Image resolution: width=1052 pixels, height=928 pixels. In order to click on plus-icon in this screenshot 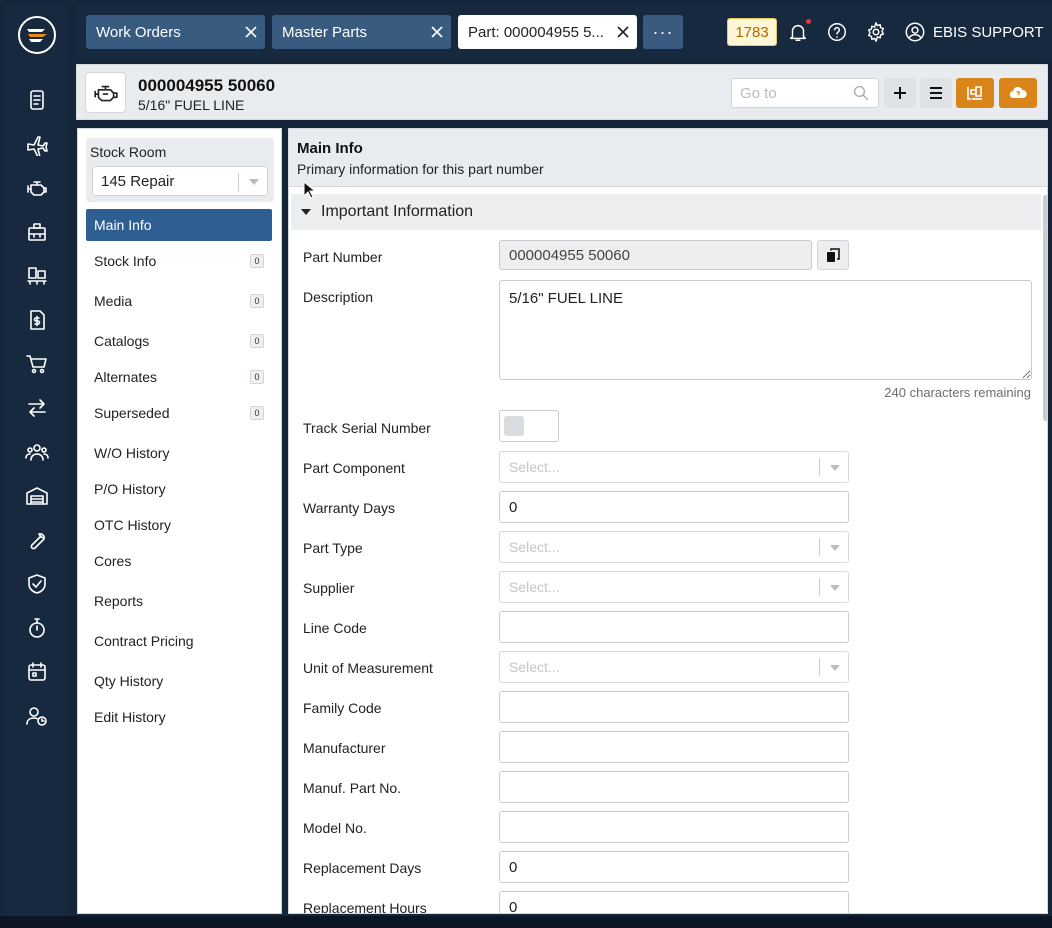, I will do `click(900, 93)`.